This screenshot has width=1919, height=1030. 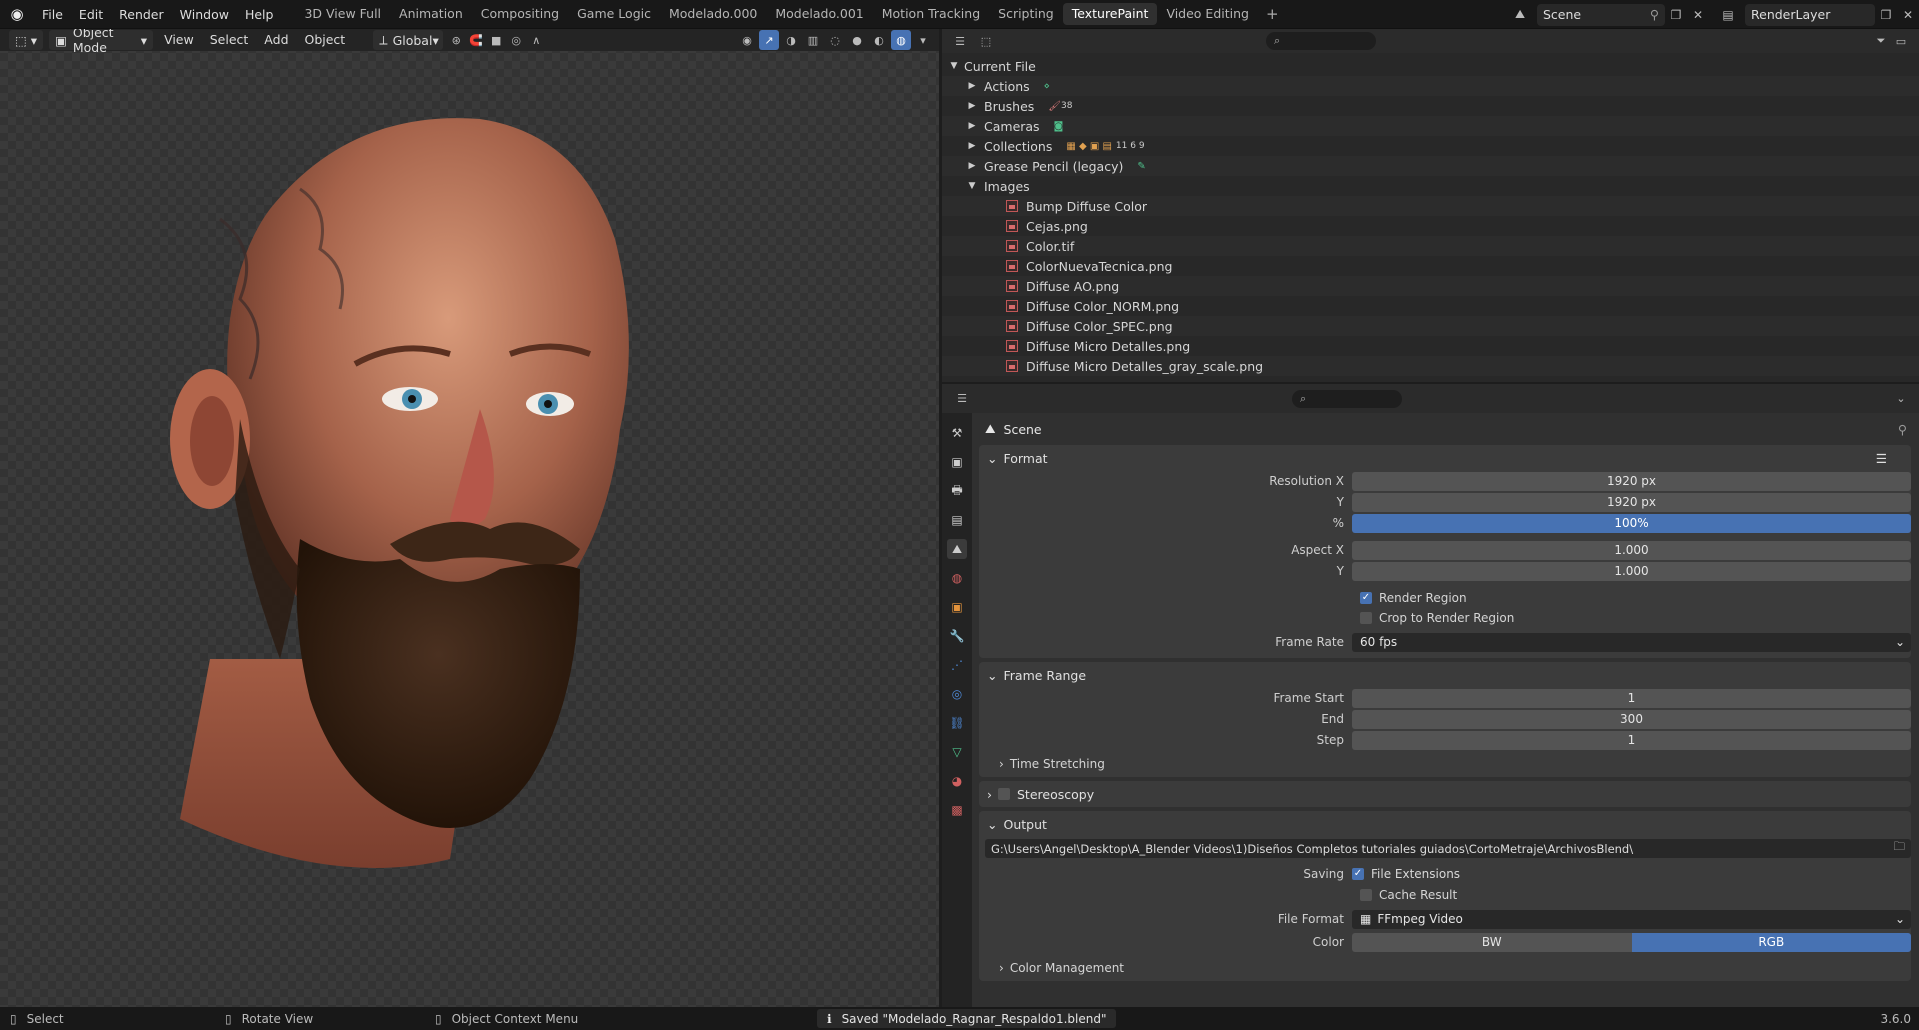 What do you see at coordinates (957, 462) in the screenshot?
I see `render-tab-icon: ▣` at bounding box center [957, 462].